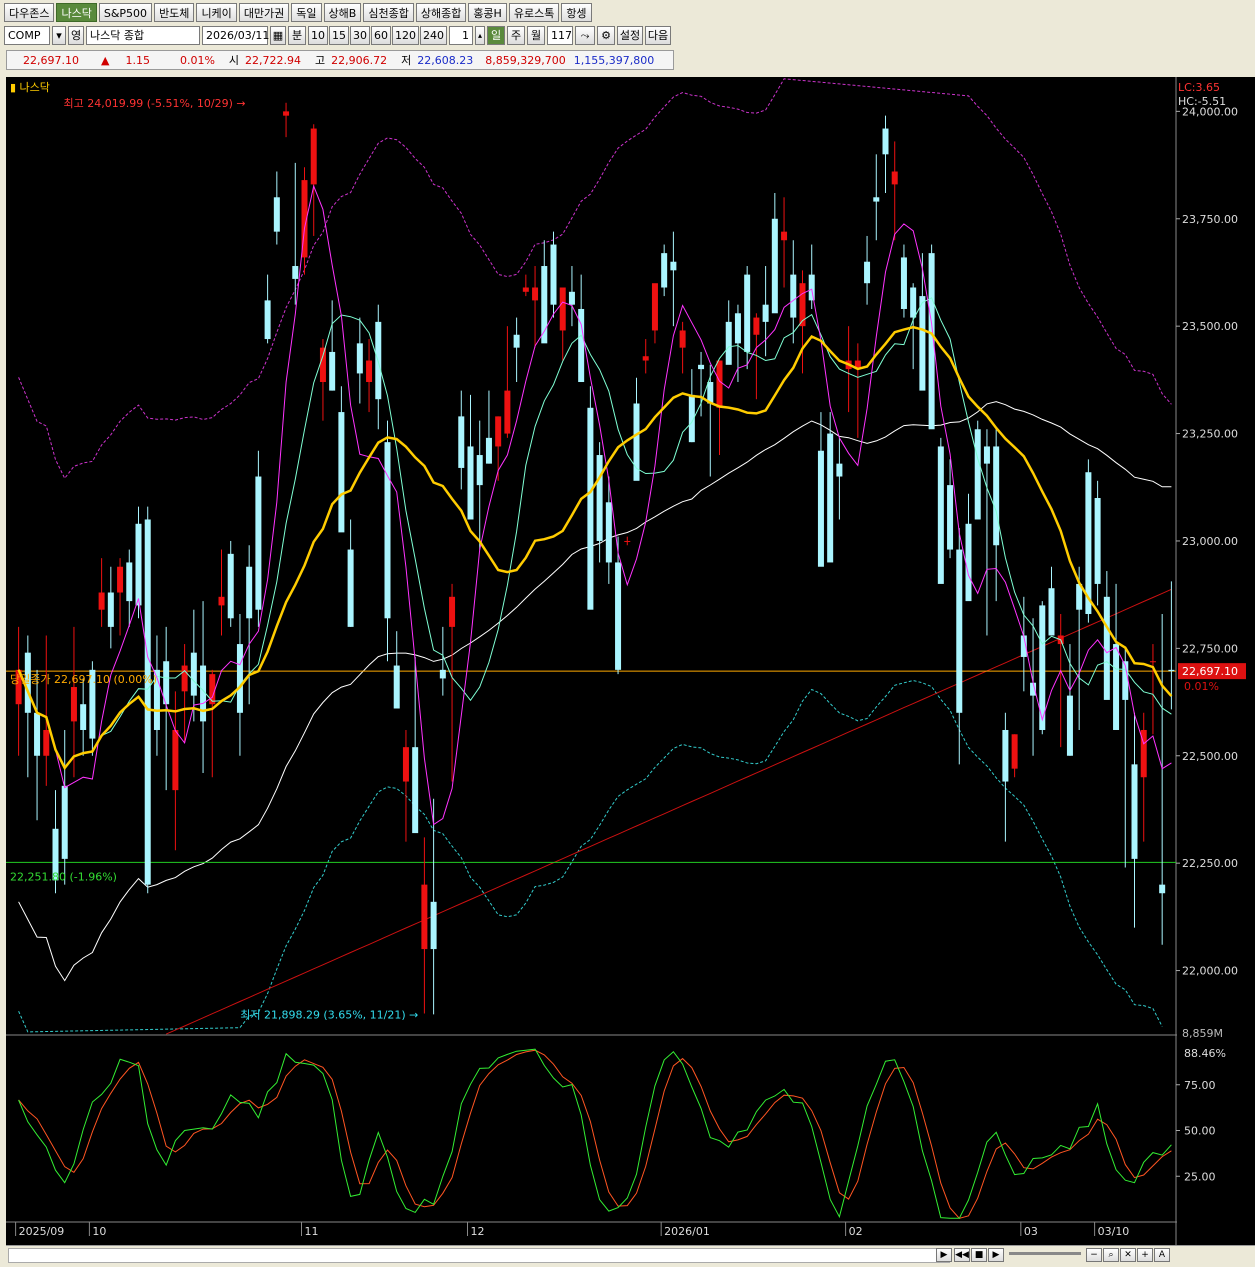 The image size is (1255, 1267). Describe the element at coordinates (1045, 1253) in the screenshot. I see `zoom-slider` at that location.